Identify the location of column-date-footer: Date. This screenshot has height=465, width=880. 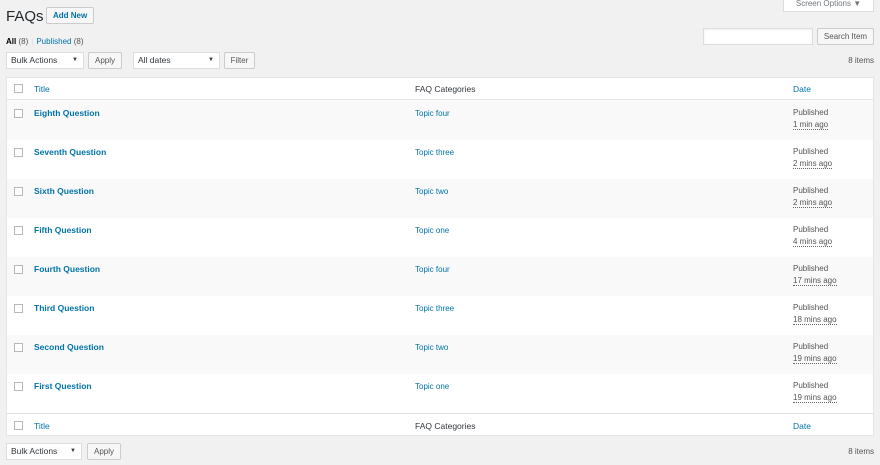
(802, 426).